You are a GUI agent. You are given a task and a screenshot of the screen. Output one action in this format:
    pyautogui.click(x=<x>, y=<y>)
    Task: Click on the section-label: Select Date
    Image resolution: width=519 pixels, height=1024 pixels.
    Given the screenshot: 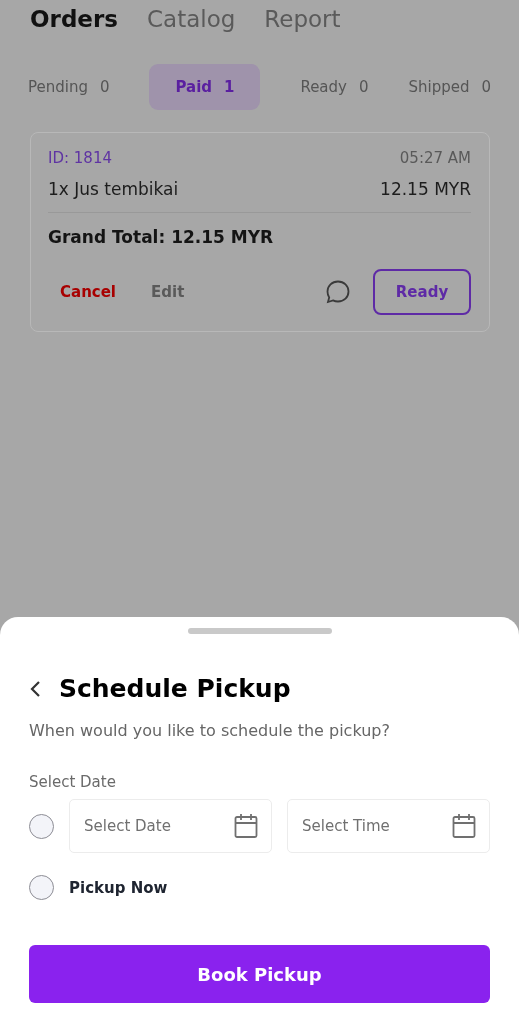 What is the action you would take?
    pyautogui.click(x=73, y=782)
    